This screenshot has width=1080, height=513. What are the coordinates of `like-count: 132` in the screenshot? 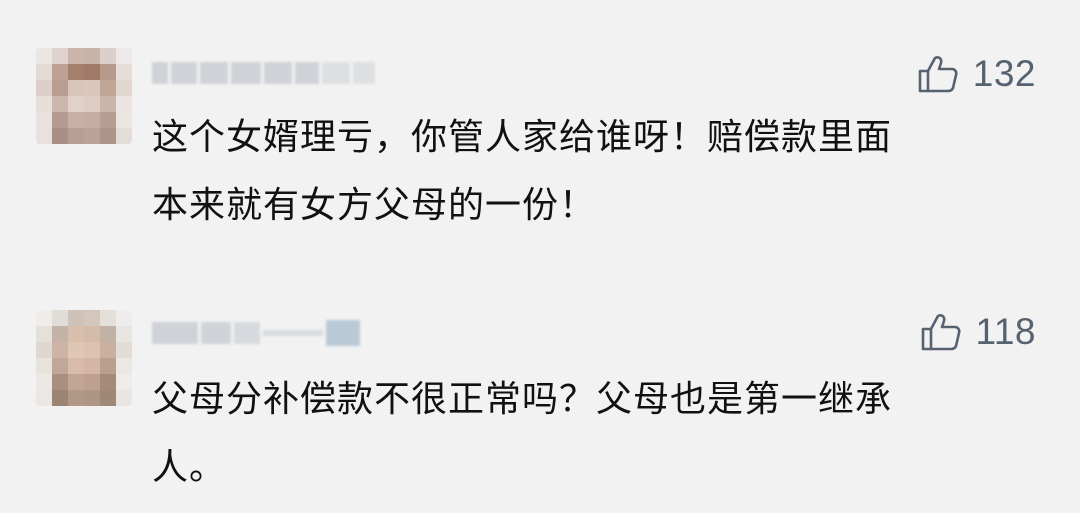 It's located at (1004, 73).